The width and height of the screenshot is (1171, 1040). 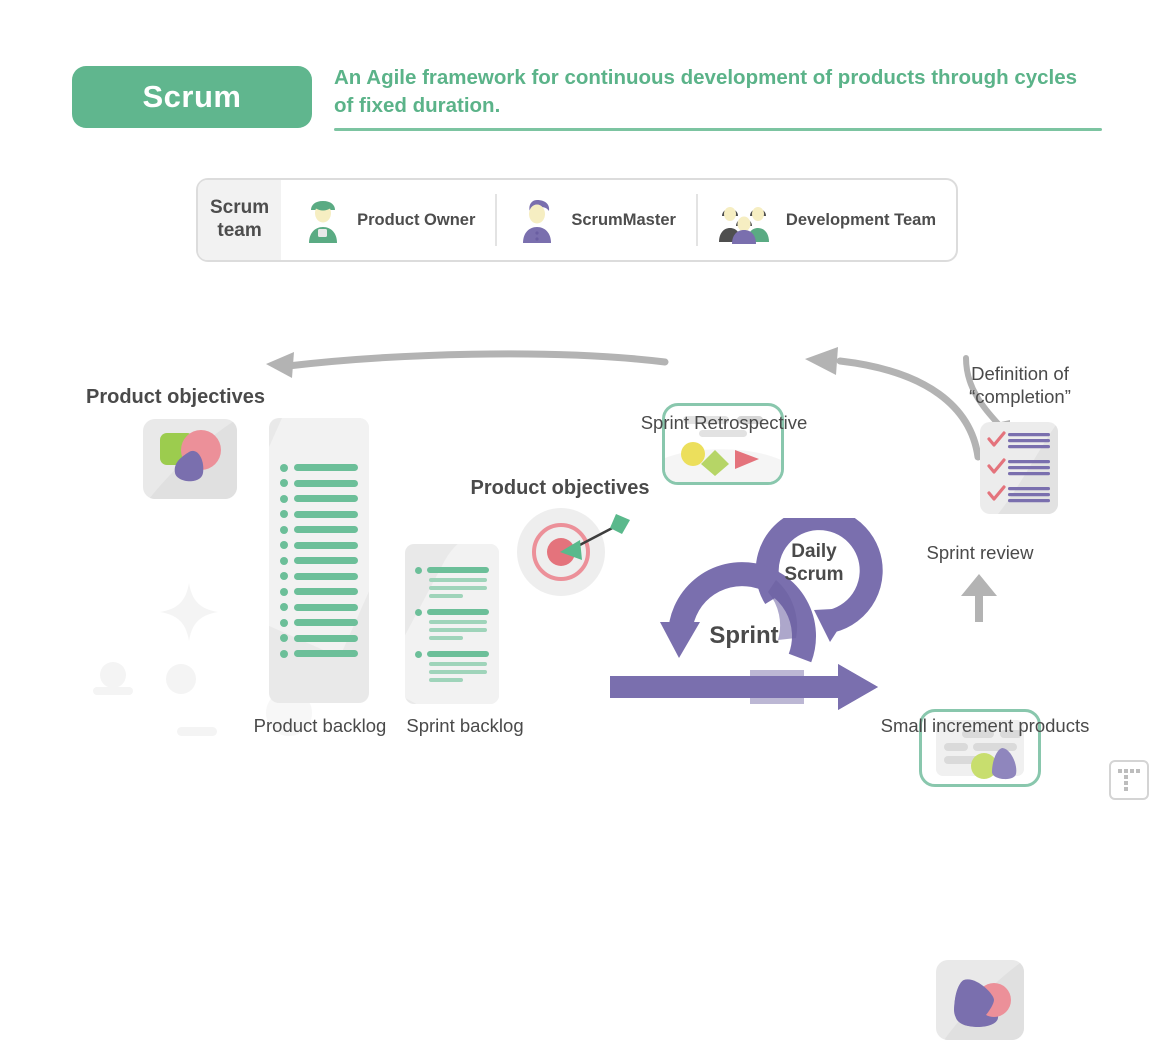 What do you see at coordinates (465, 725) in the screenshot?
I see `sprint-backlog-label: Sprint backlog` at bounding box center [465, 725].